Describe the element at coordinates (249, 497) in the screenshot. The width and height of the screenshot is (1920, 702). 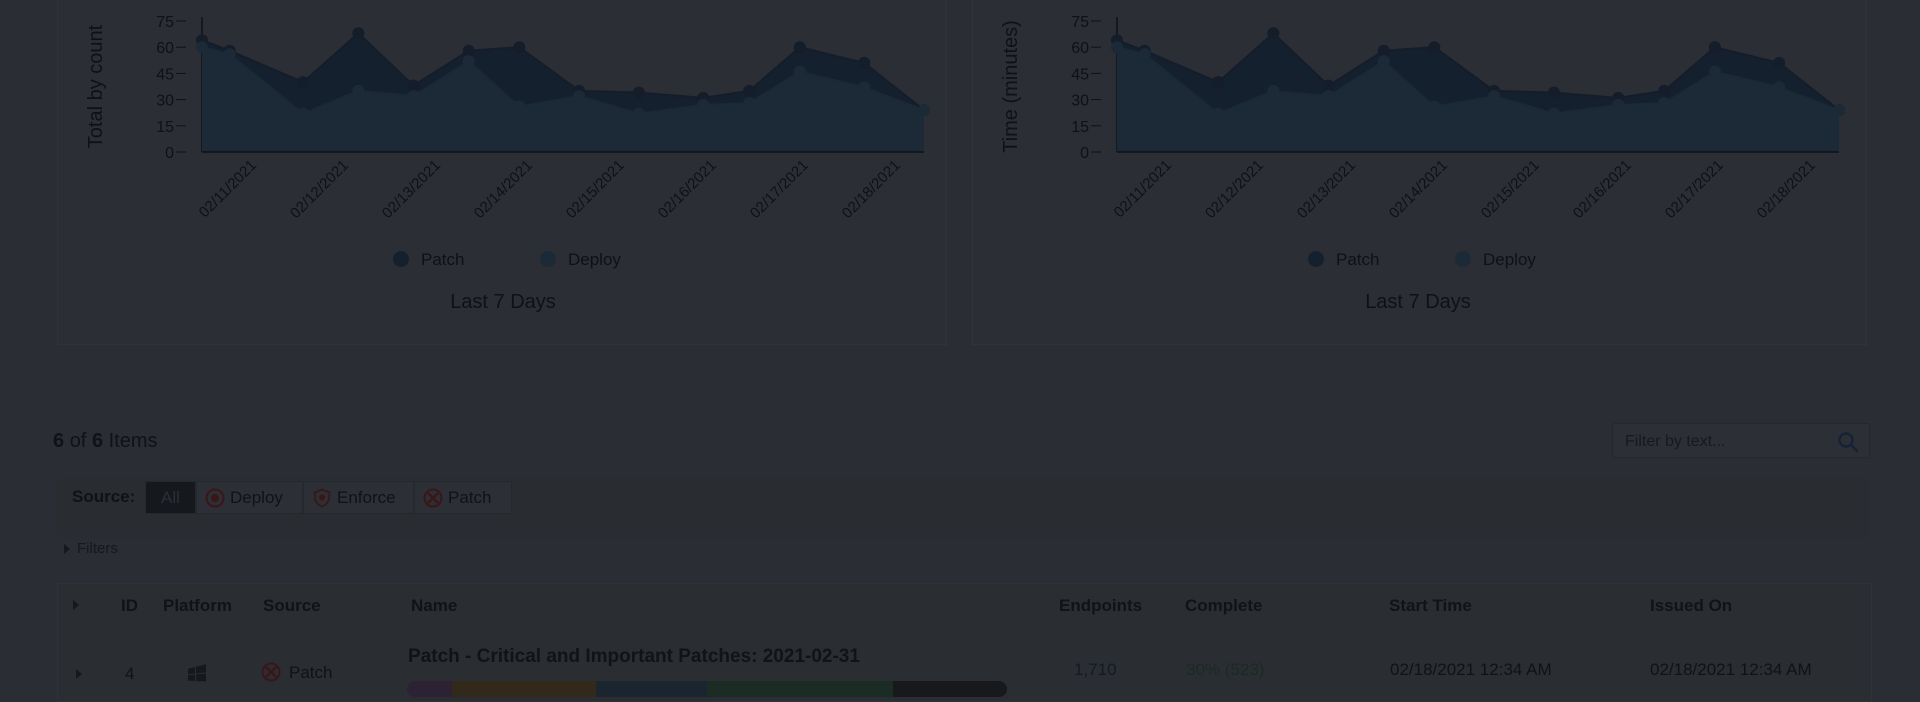
I see `source-option-deploy: Deploy` at that location.